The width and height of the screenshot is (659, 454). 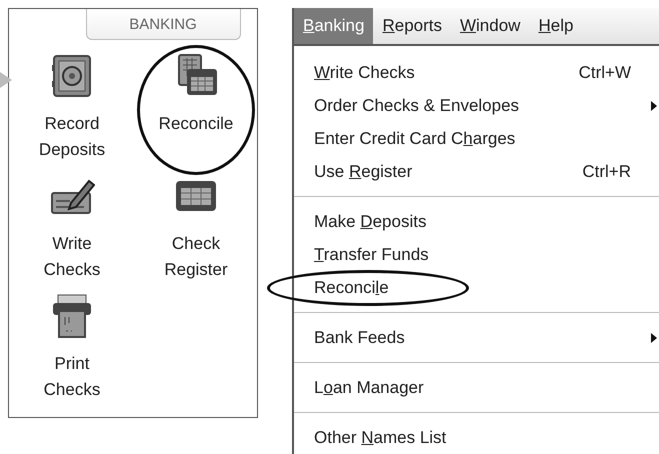 What do you see at coordinates (432, 172) in the screenshot?
I see `menu-item: Use Register` at bounding box center [432, 172].